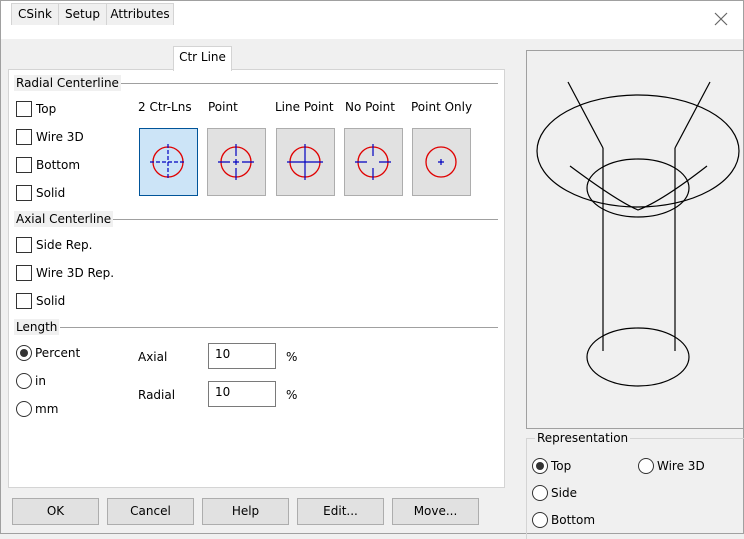 This screenshot has width=744, height=539. I want to click on rep-top-radio: Top, so click(551, 466).